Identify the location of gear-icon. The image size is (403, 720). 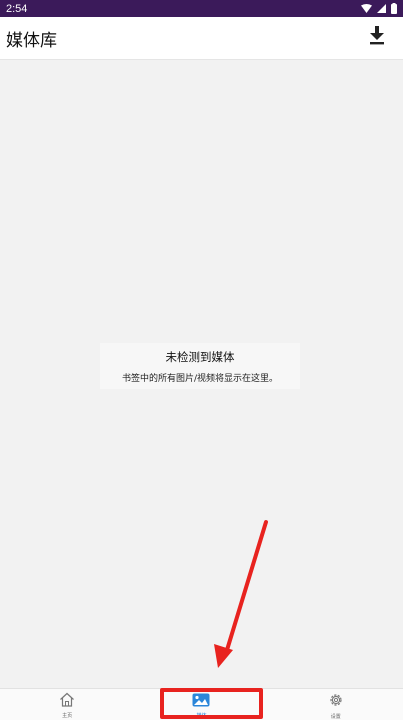
(336, 702).